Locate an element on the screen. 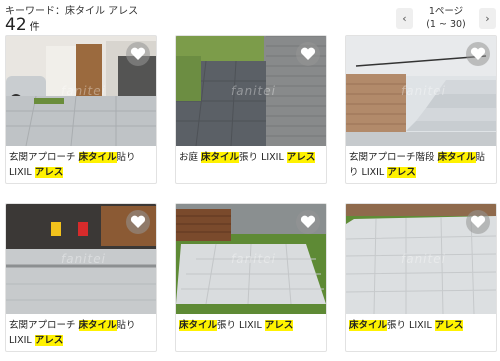 Image resolution: width=500 pixels, height=361 pixels. page-range: (1 ~ 30) is located at coordinates (446, 24).